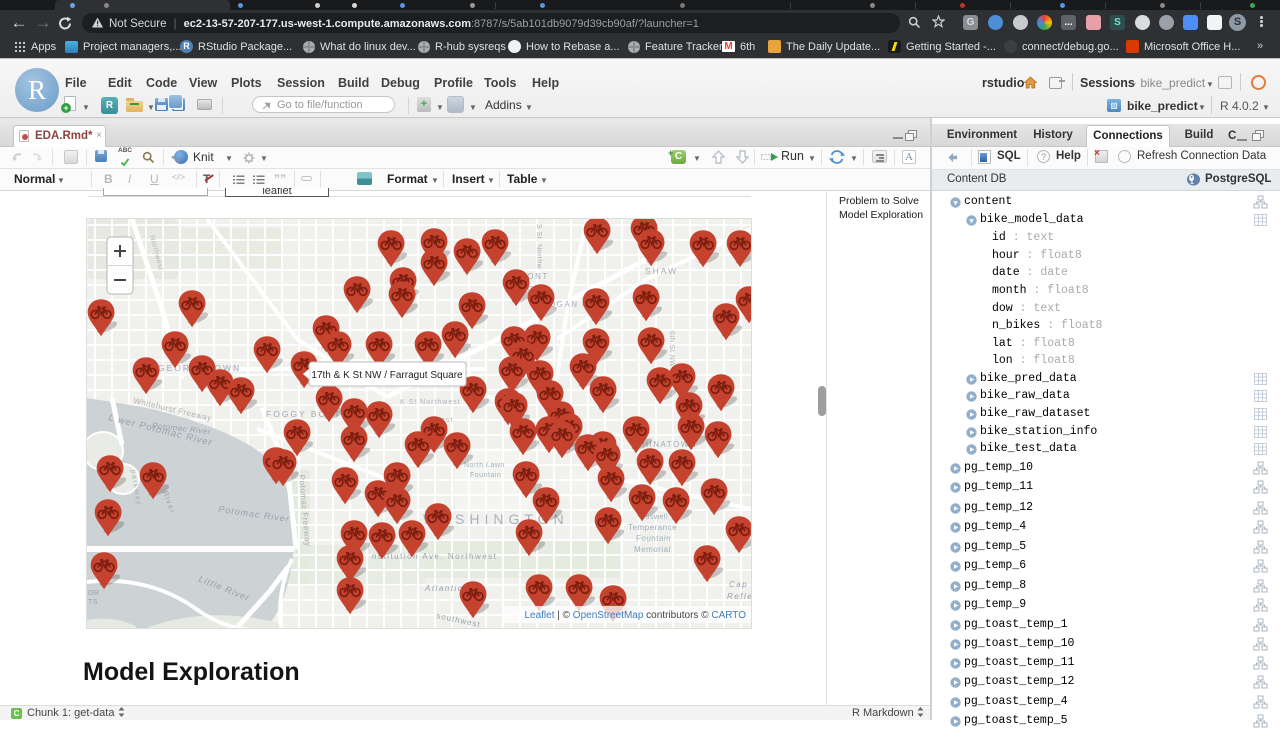 Image resolution: width=1280 pixels, height=733 pixels. Describe the element at coordinates (739, 596) in the screenshot. I see `svg-text: Reflec` at that location.